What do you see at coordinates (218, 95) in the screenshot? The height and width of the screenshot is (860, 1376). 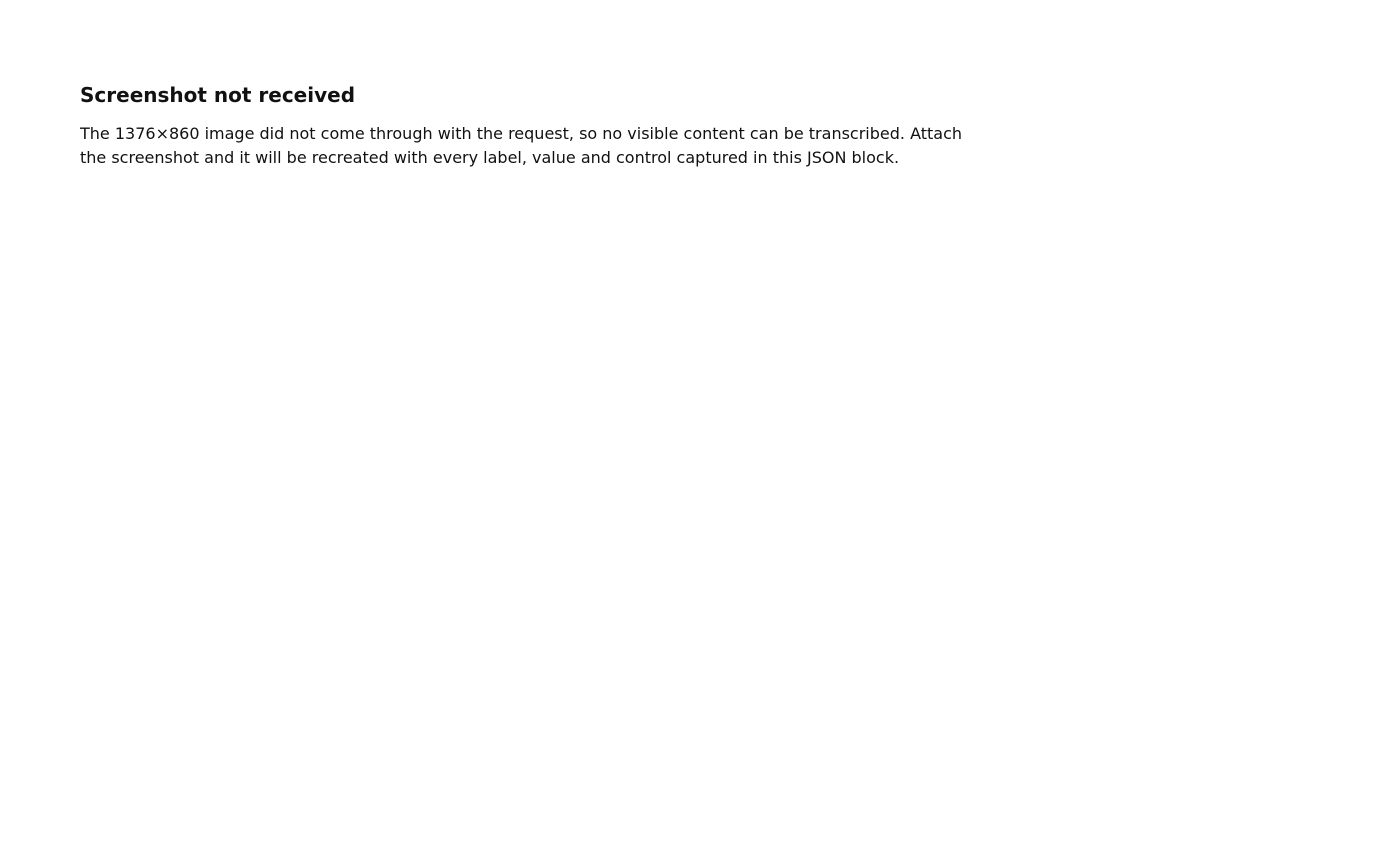 I see `notice-title: Screenshot not received` at bounding box center [218, 95].